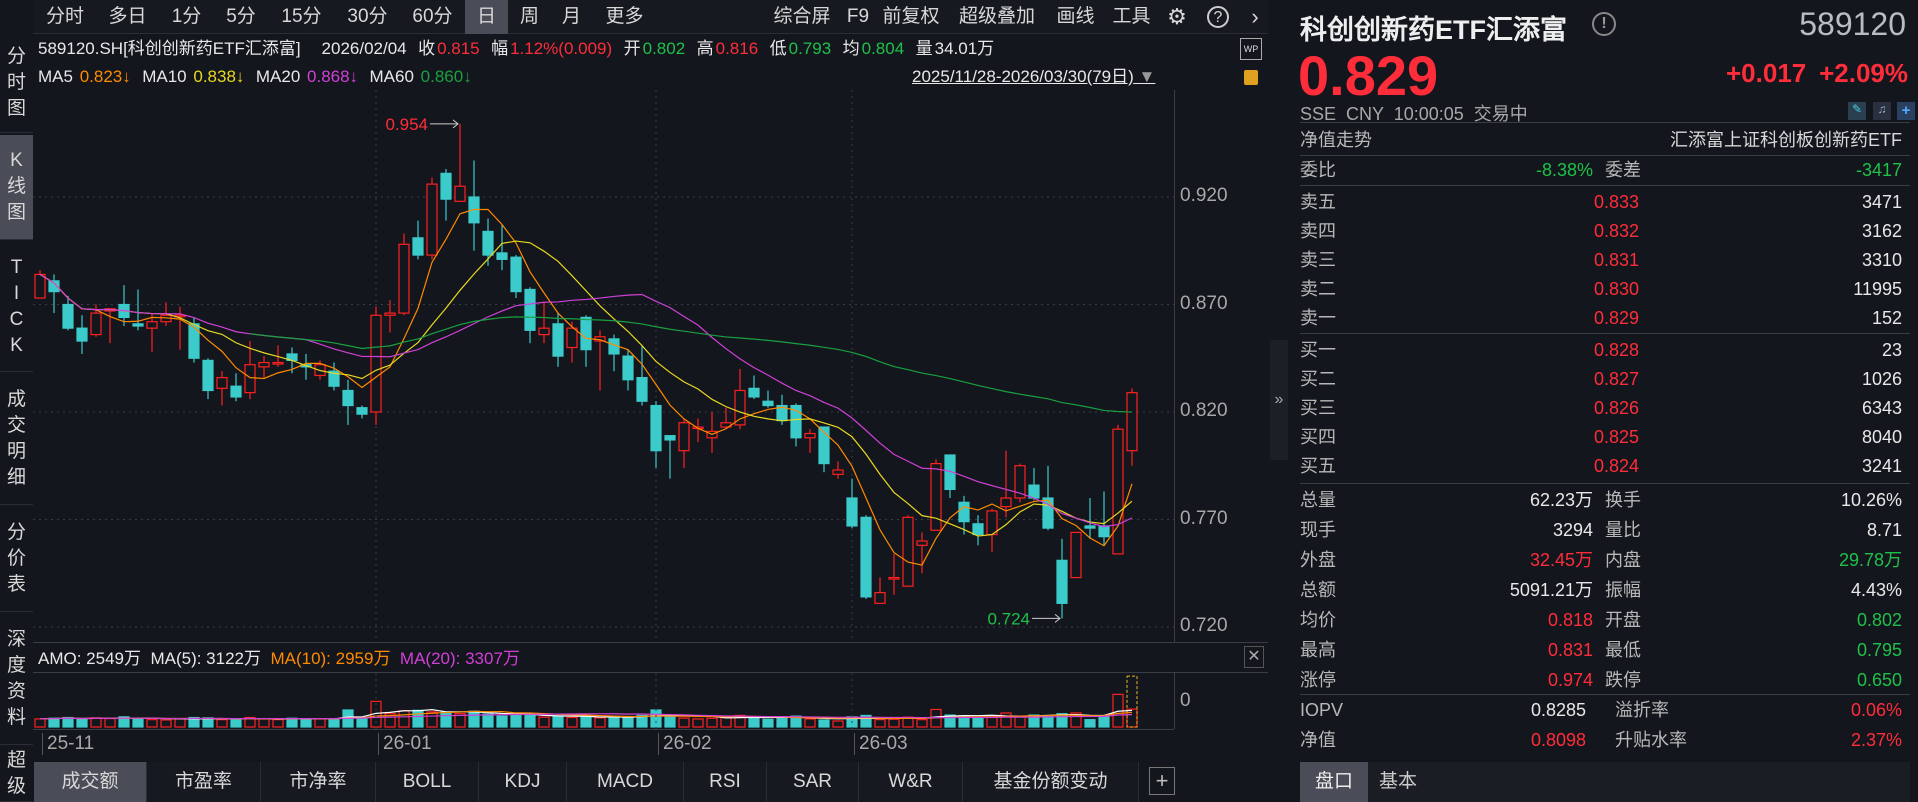 The height and width of the screenshot is (802, 1918). I want to click on sidebar-char: 分, so click(16, 532).